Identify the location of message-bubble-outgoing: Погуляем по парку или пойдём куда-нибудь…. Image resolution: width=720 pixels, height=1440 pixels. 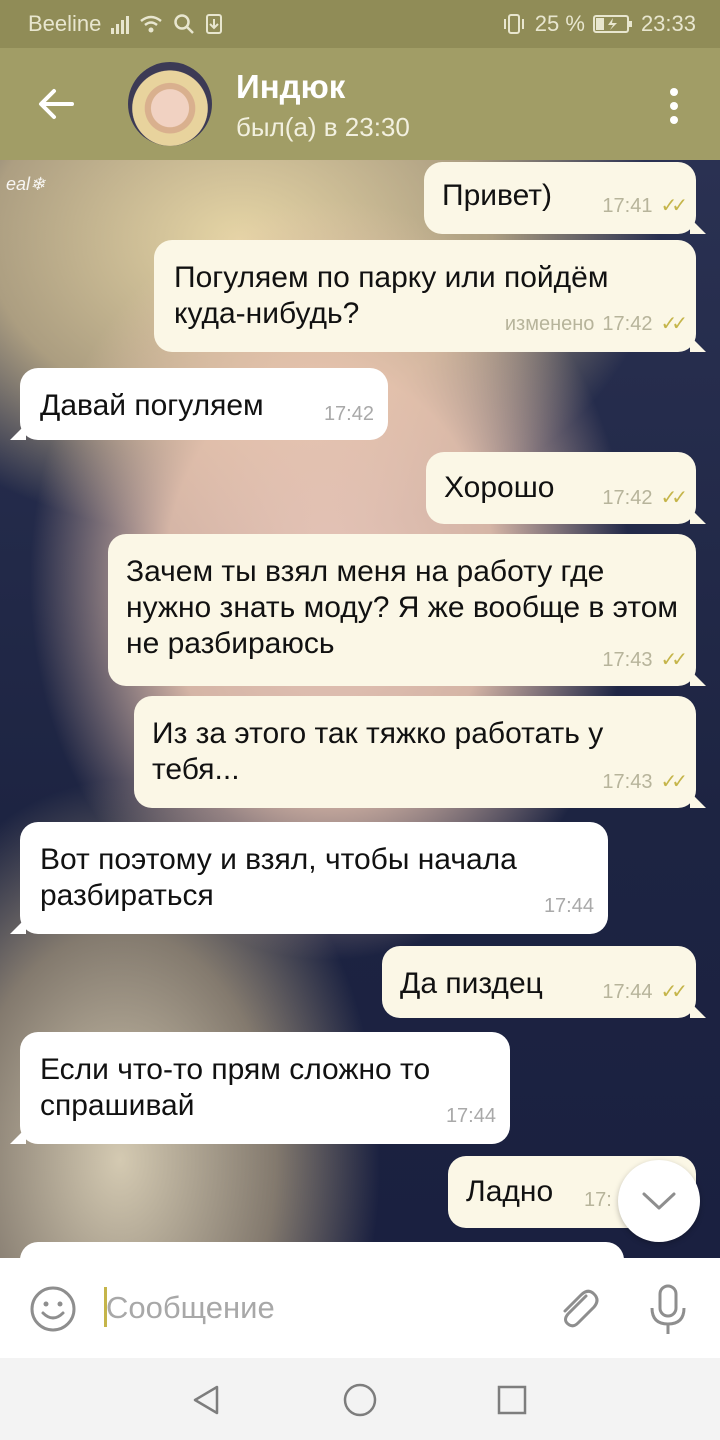
(430, 296).